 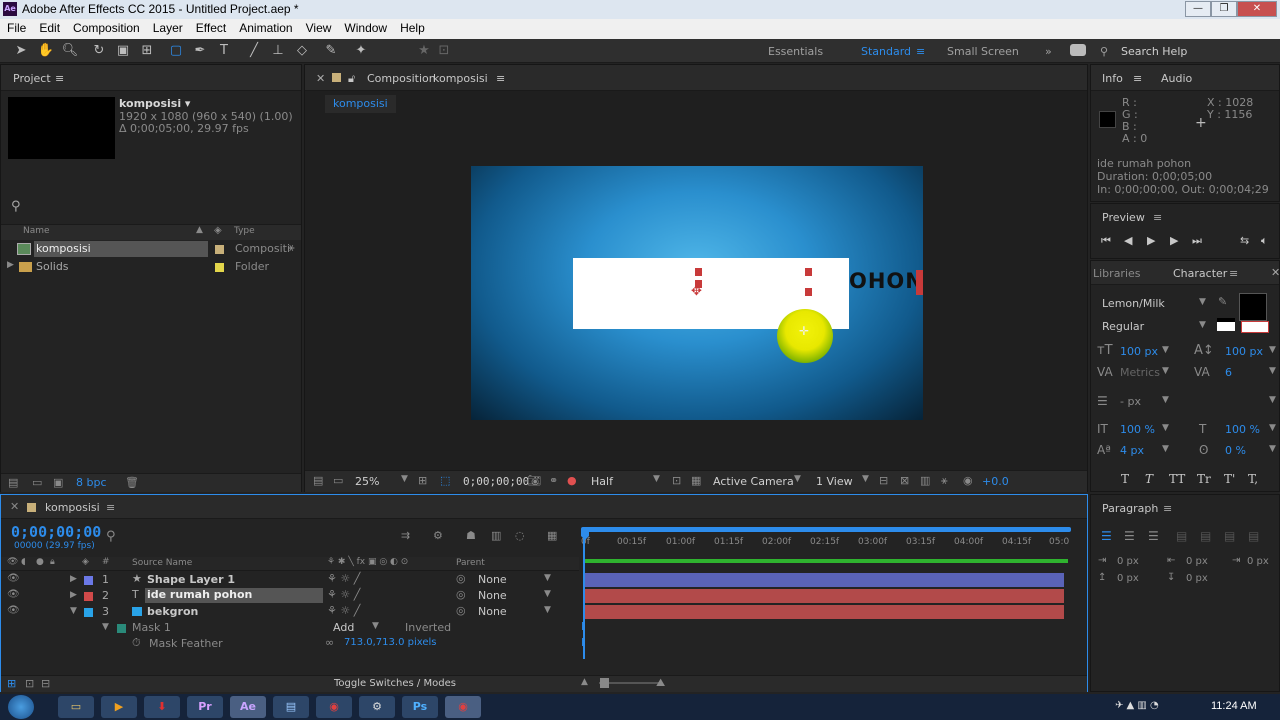 What do you see at coordinates (1123, 217) in the screenshot?
I see `preview-tab: Preview` at bounding box center [1123, 217].